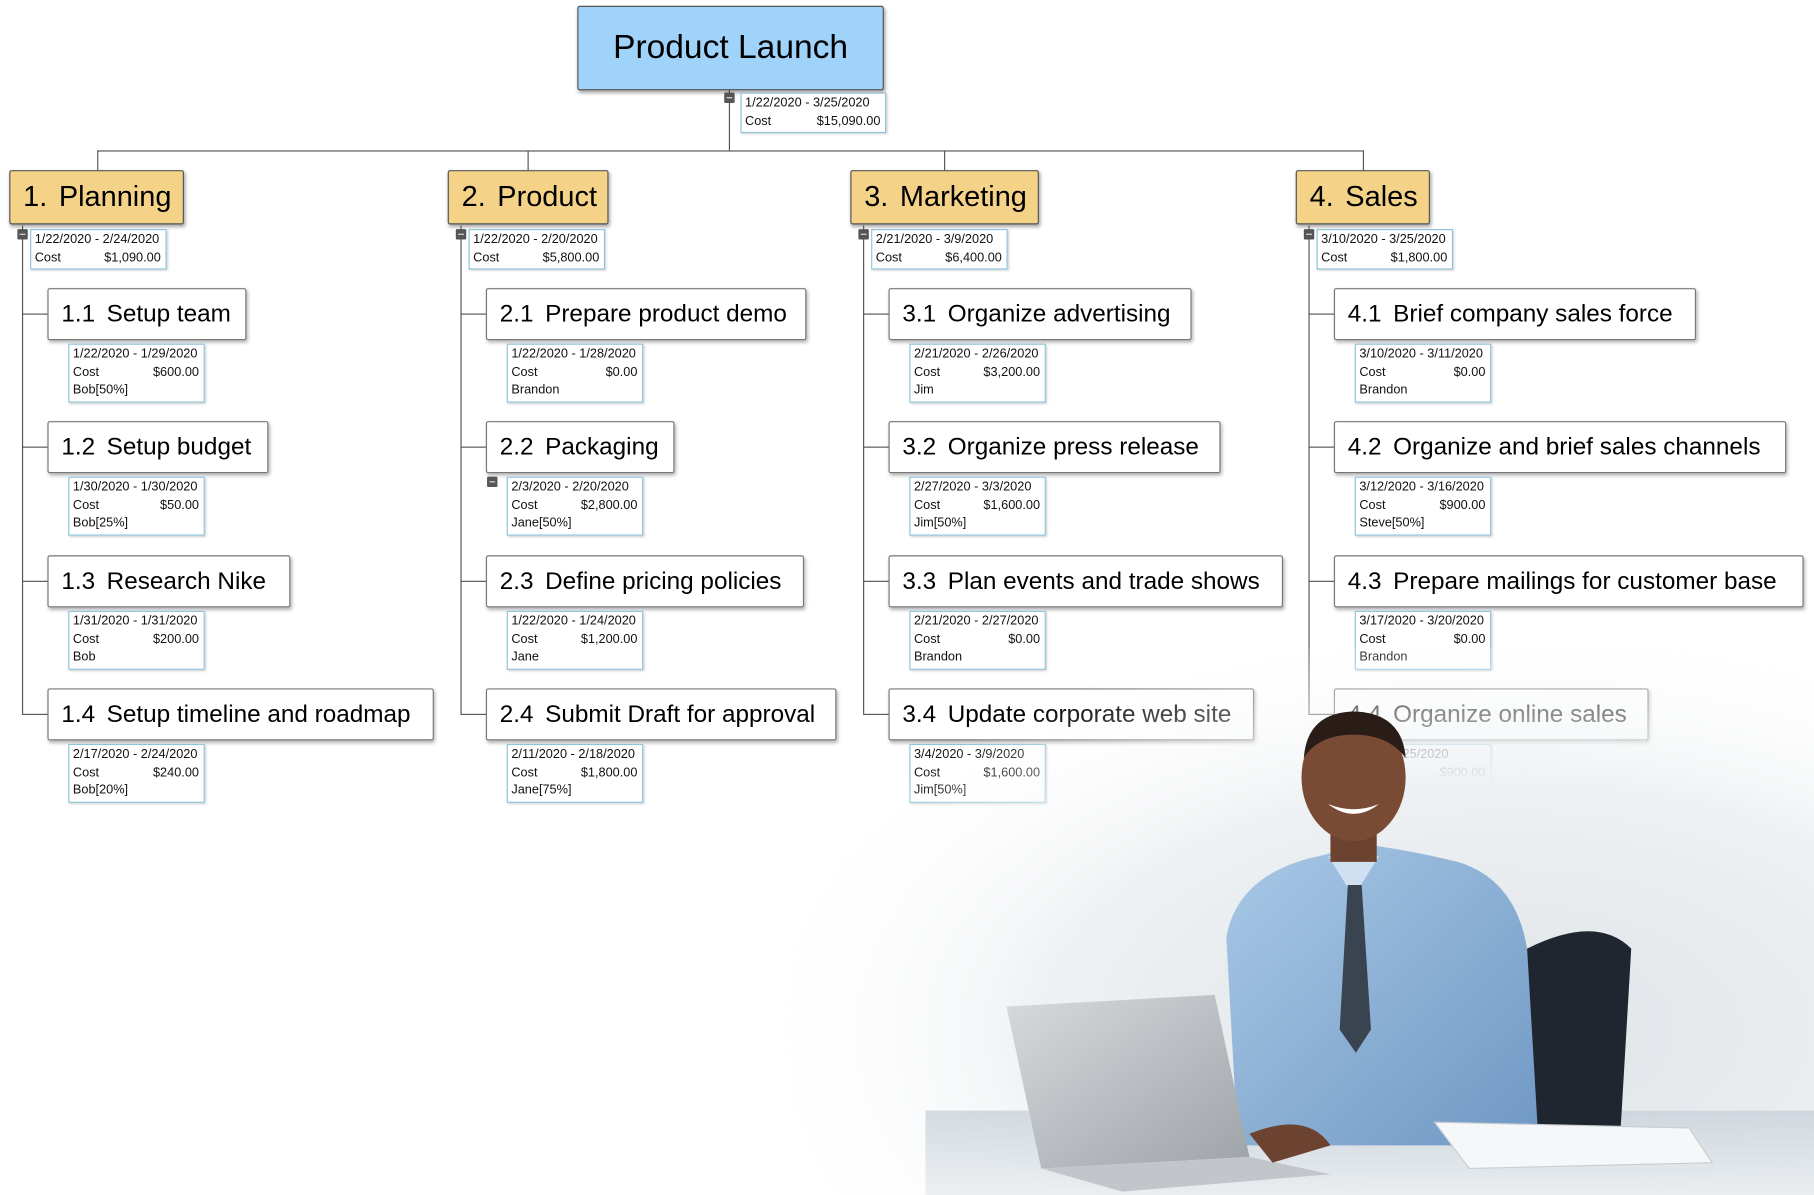 The height and width of the screenshot is (1195, 1814). Describe the element at coordinates (136, 640) in the screenshot. I see `info-box: 1/31/2020 - 1/31/2020 Cost $200.00 Bob` at that location.